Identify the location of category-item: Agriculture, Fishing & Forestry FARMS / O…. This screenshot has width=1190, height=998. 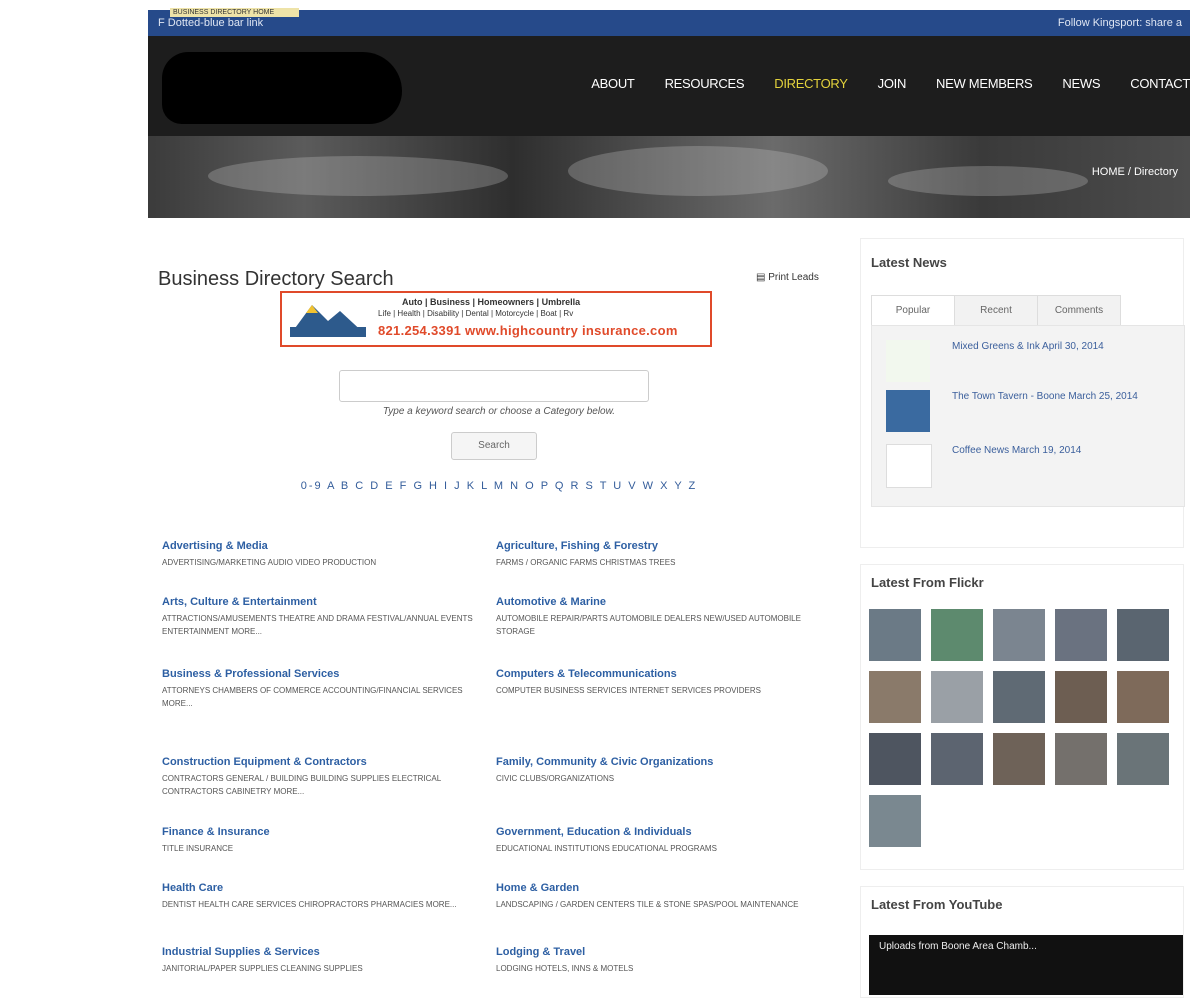
(661, 554).